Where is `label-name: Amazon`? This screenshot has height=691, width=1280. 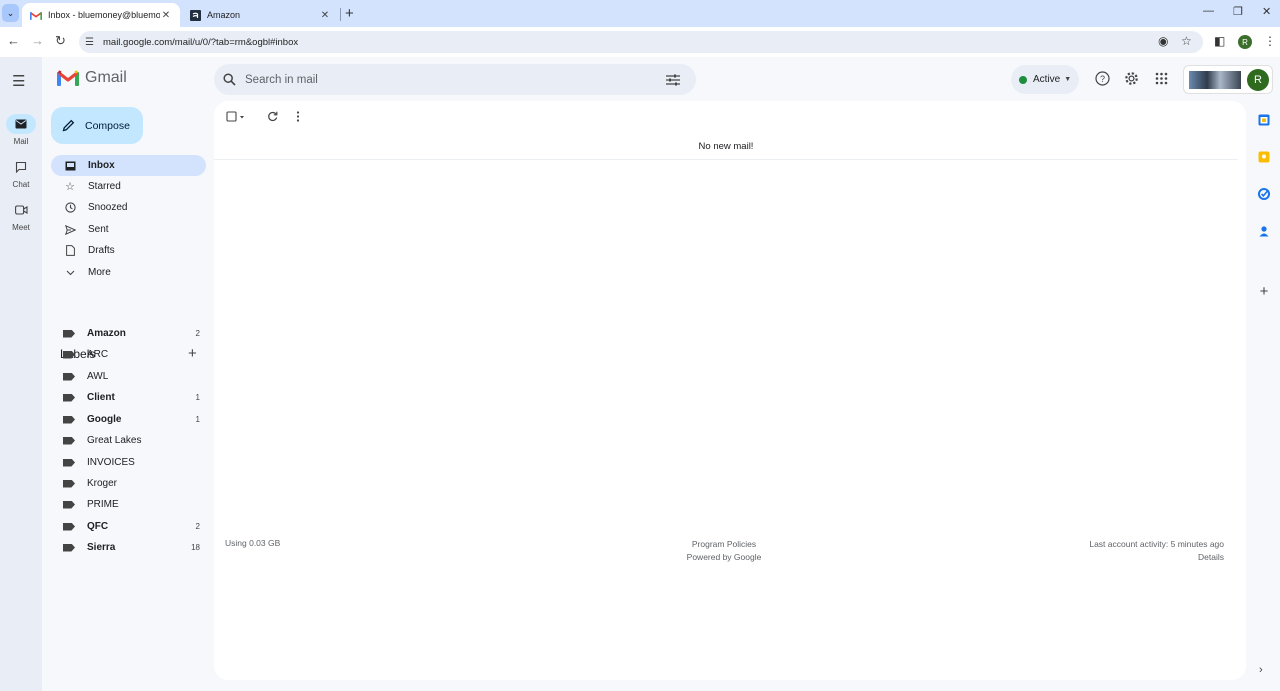 label-name: Amazon is located at coordinates (106, 333).